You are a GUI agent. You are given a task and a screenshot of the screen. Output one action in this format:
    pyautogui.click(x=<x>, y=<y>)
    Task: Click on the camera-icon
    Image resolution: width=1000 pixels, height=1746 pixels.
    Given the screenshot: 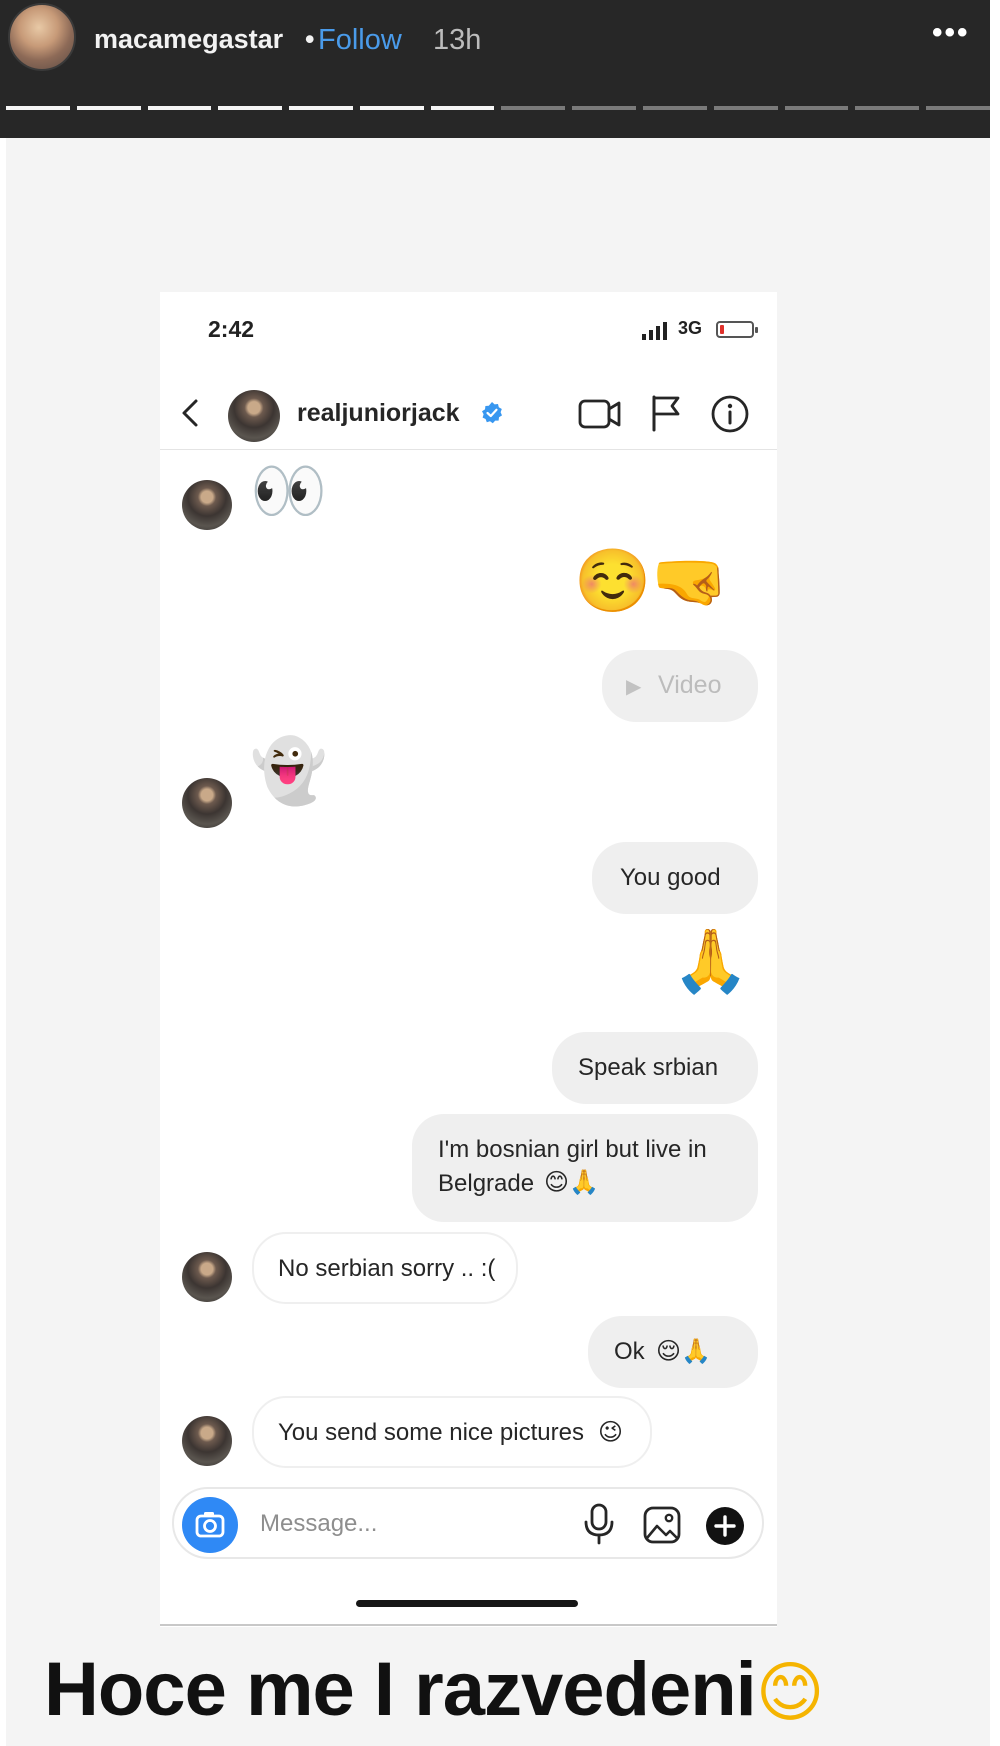 What is the action you would take?
    pyautogui.click(x=210, y=1525)
    